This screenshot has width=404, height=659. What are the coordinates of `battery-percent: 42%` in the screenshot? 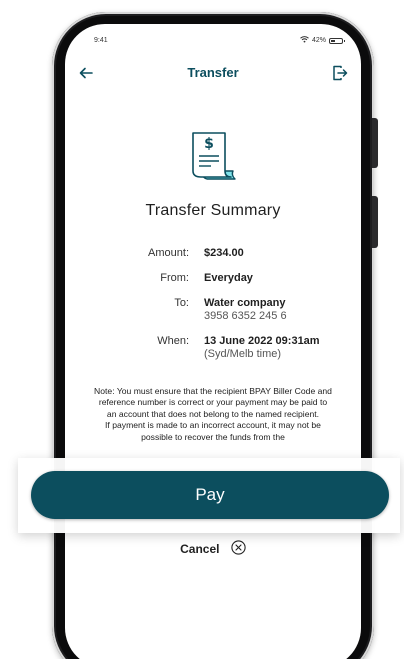 It's located at (318, 40).